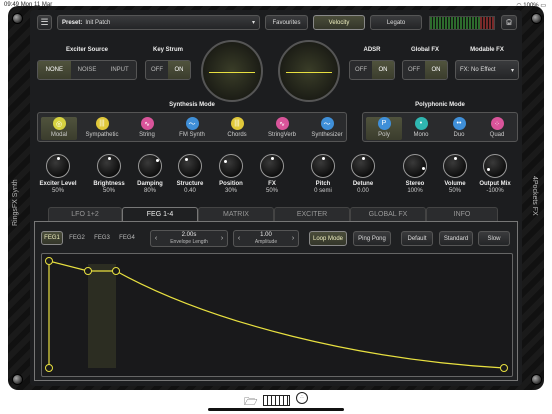 The height and width of the screenshot is (414, 552). I want to click on modal-icon: ◎, so click(59, 123).